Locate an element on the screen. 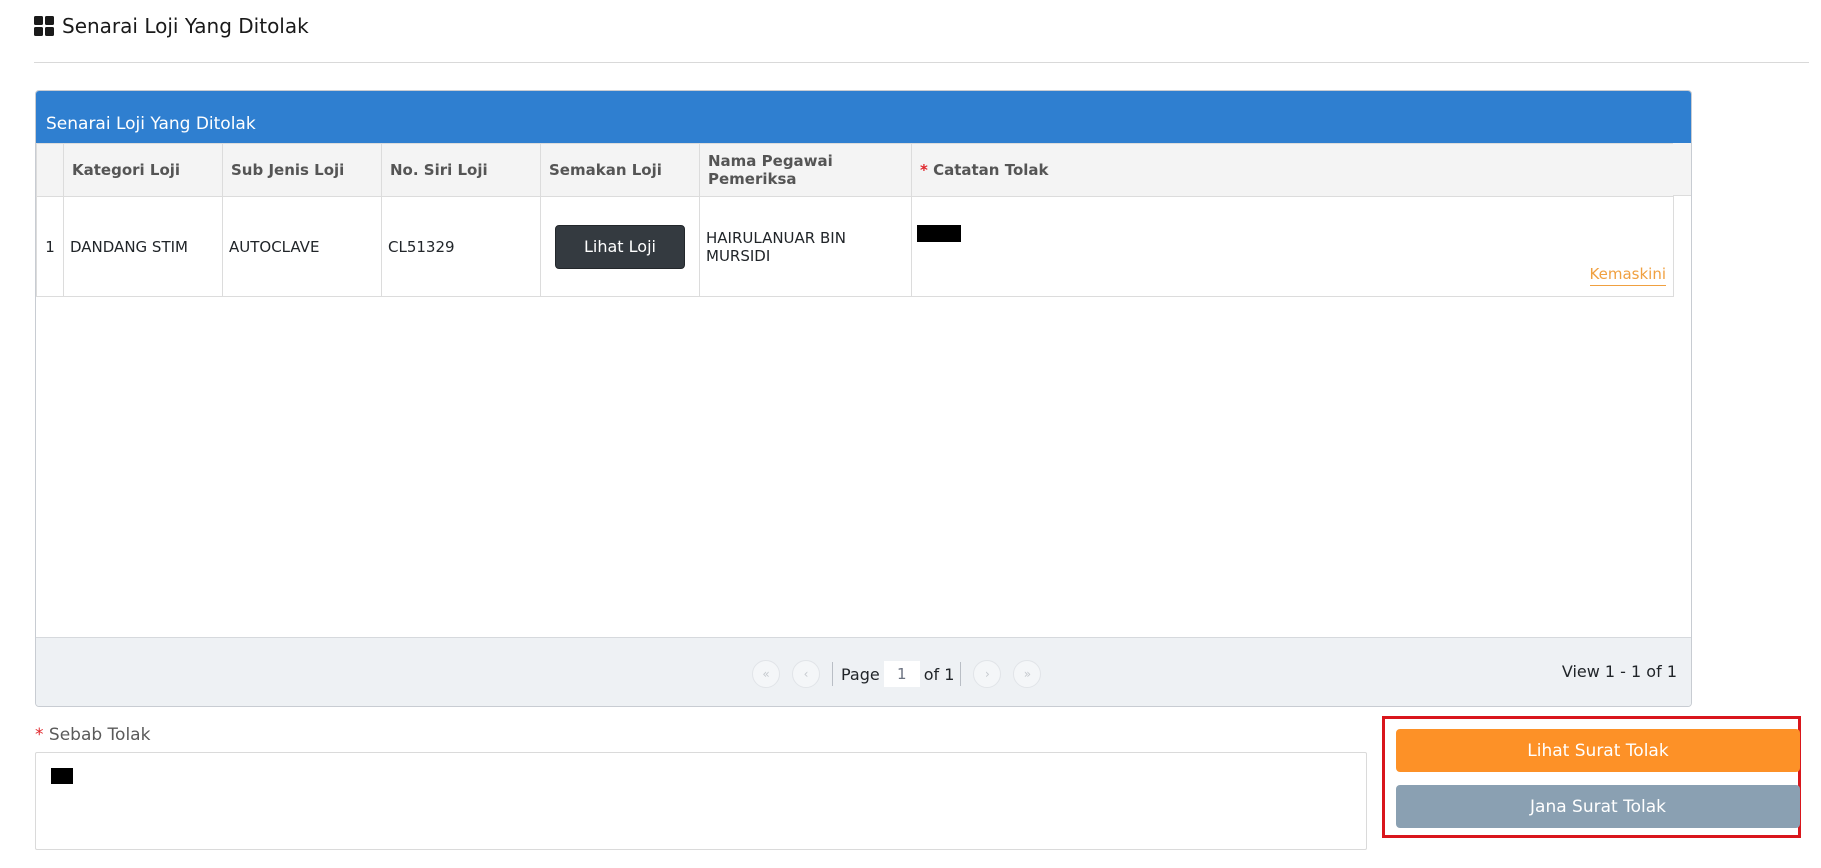 The height and width of the screenshot is (868, 1821). column-header-catatan: * Catatan Tolak is located at coordinates (1292, 170).